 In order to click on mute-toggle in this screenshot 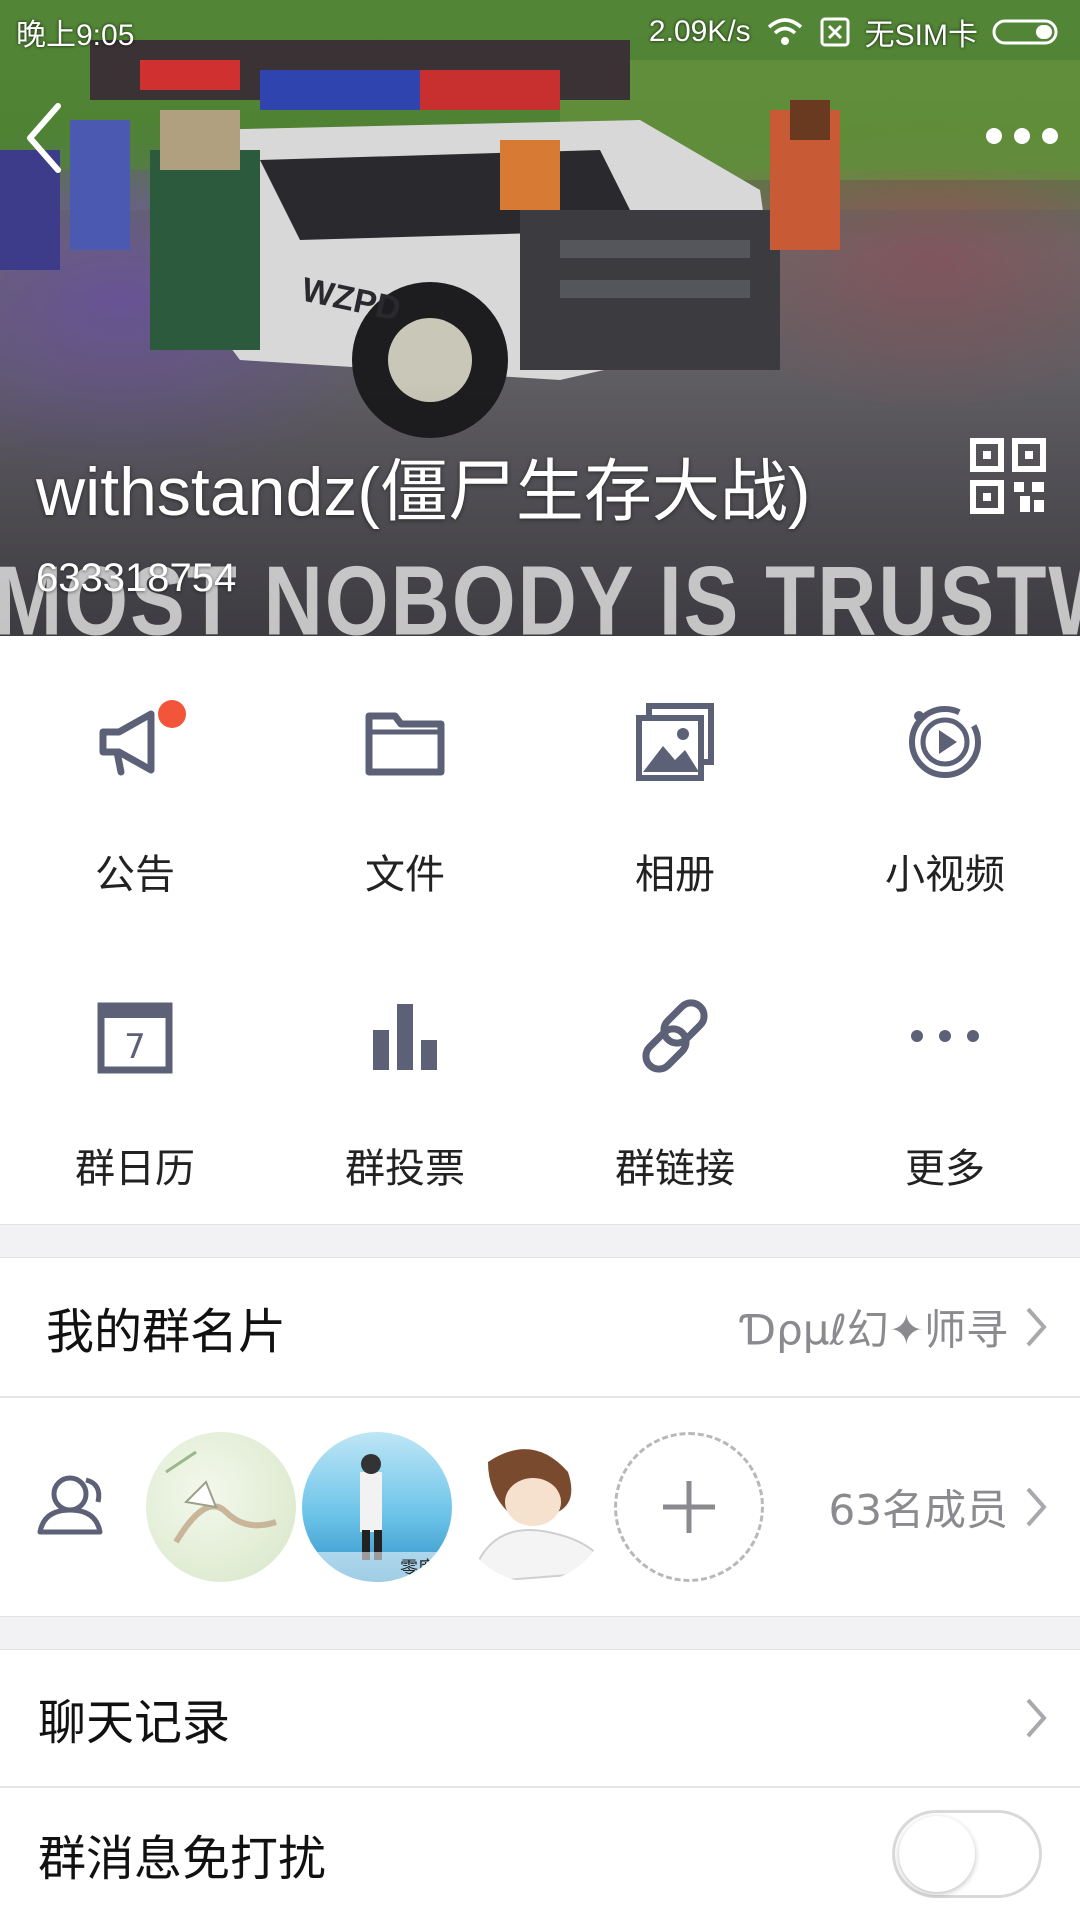, I will do `click(967, 1854)`.